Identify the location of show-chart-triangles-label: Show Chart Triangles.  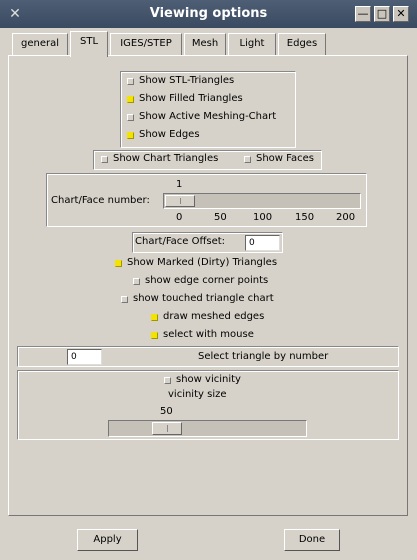
(166, 158).